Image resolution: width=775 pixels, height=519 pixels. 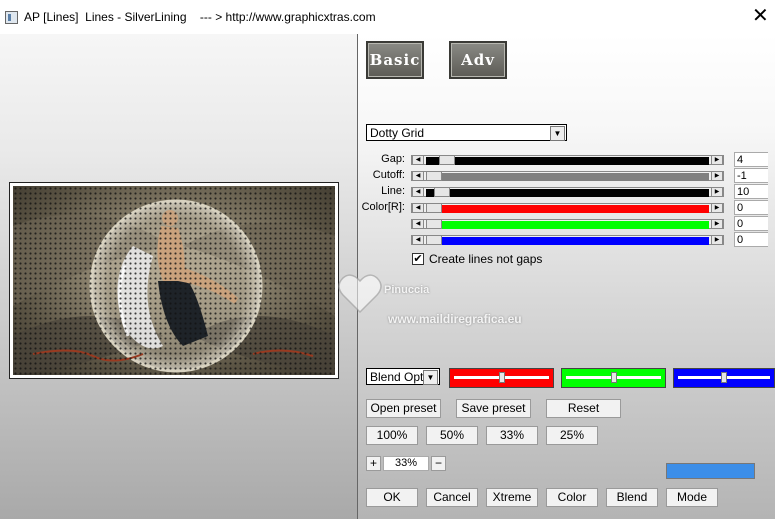 I want to click on tab-basic: Basic, so click(x=395, y=60).